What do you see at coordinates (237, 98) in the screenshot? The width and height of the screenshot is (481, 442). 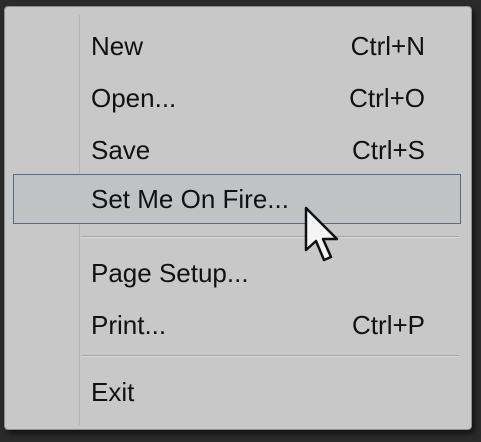 I see `menu-item-open: Open... Ctrl+O` at bounding box center [237, 98].